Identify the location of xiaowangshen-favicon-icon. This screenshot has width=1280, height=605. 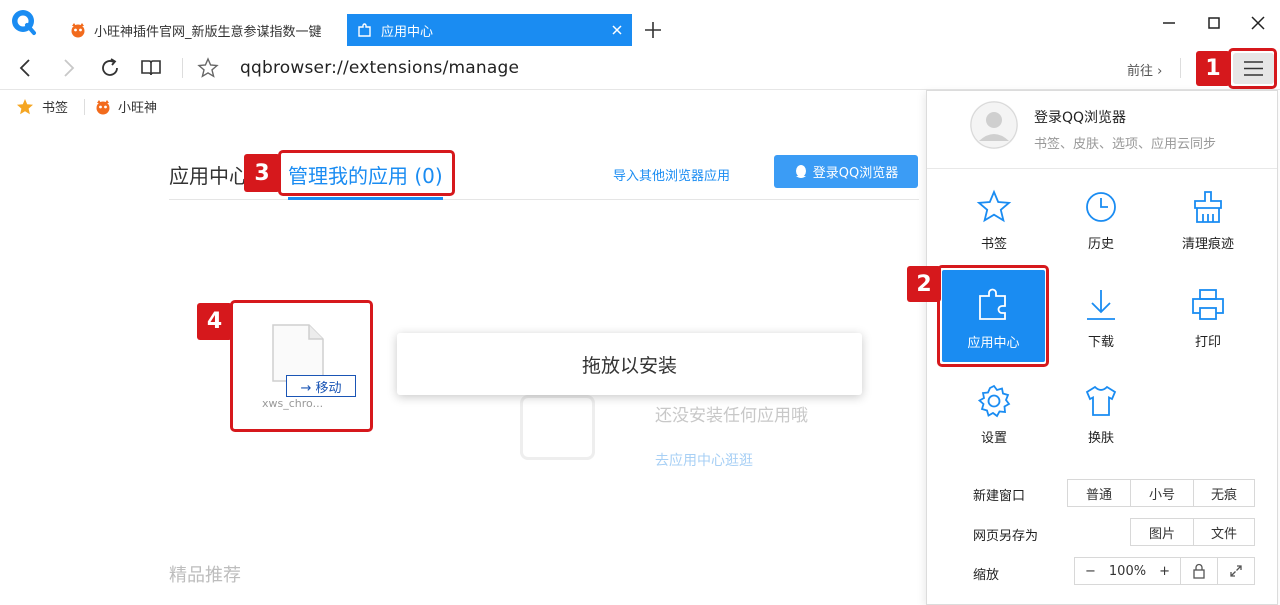
(78, 30).